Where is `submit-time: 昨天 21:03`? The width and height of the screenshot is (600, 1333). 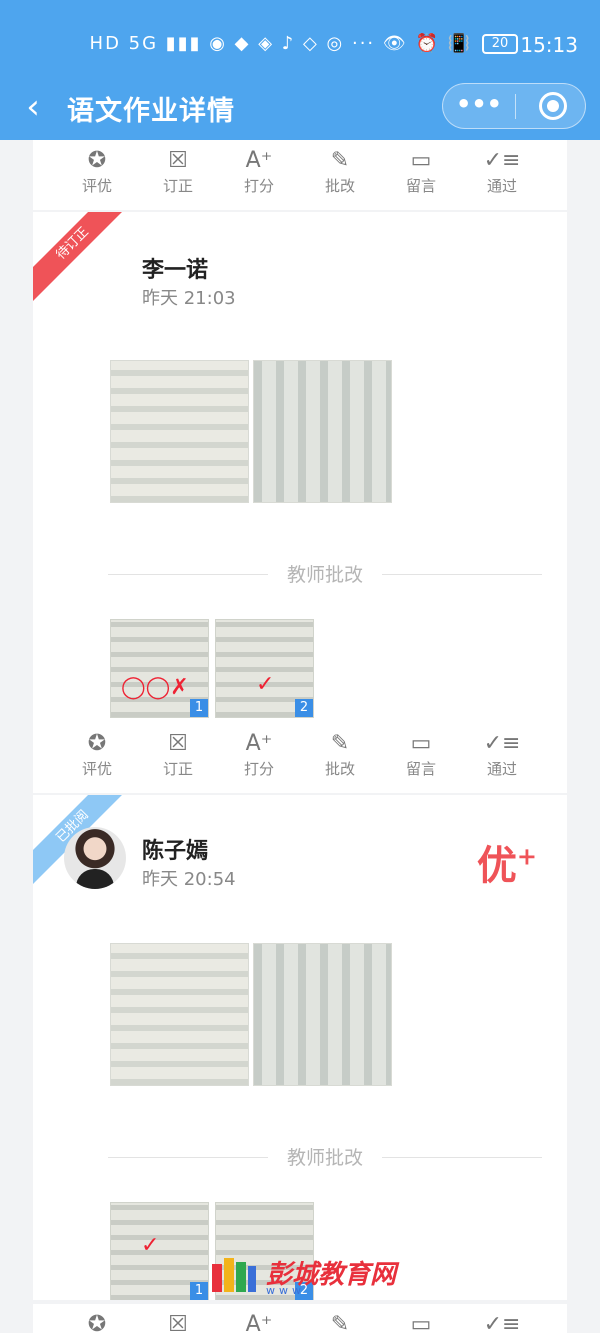
submit-time: 昨天 21:03 is located at coordinates (189, 298).